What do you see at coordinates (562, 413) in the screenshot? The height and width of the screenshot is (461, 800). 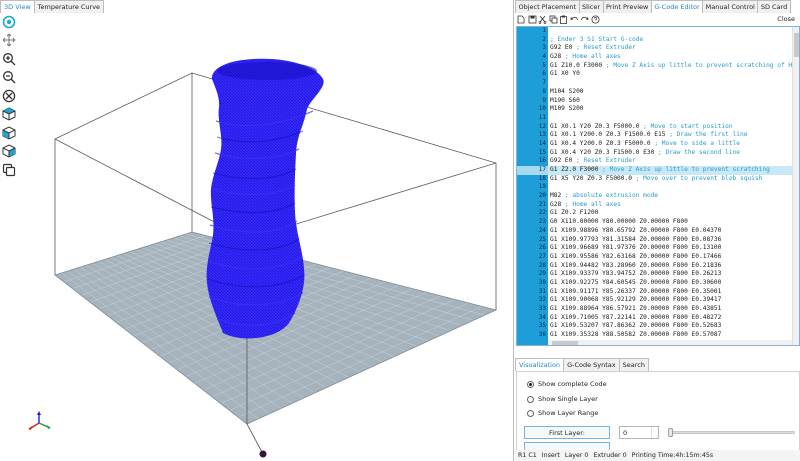 I see `radio-show-layer-range: Show Layer Range` at bounding box center [562, 413].